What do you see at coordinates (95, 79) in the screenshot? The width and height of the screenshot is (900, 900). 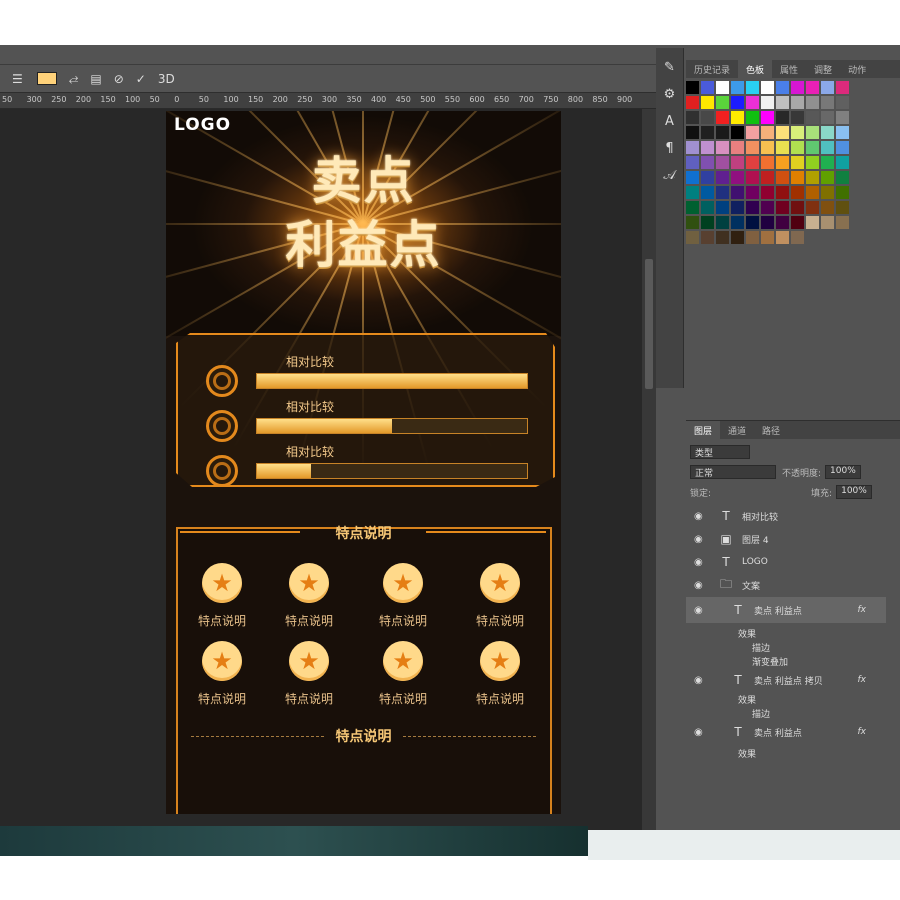 I see `character-panel-icon: ▤` at bounding box center [95, 79].